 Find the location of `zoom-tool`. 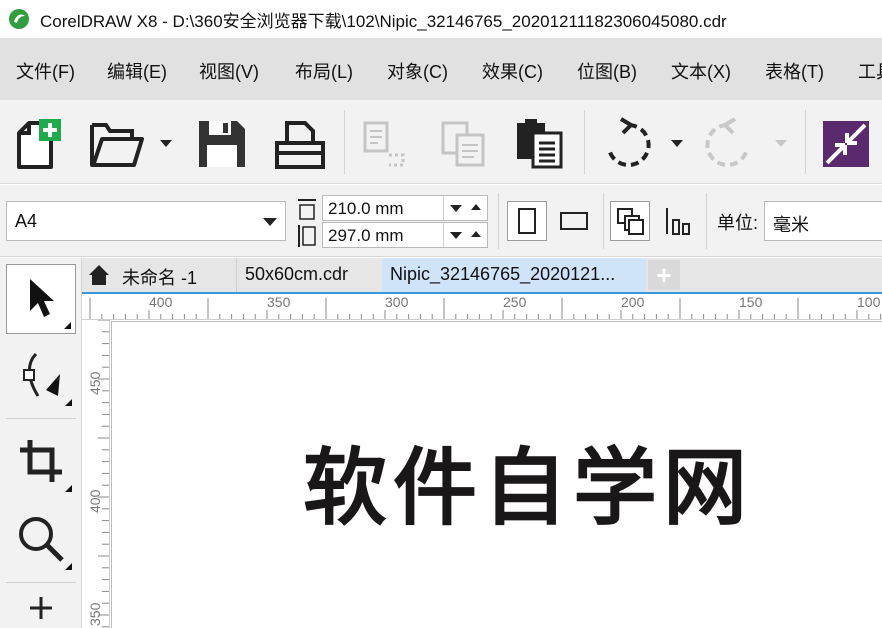

zoom-tool is located at coordinates (41, 539).